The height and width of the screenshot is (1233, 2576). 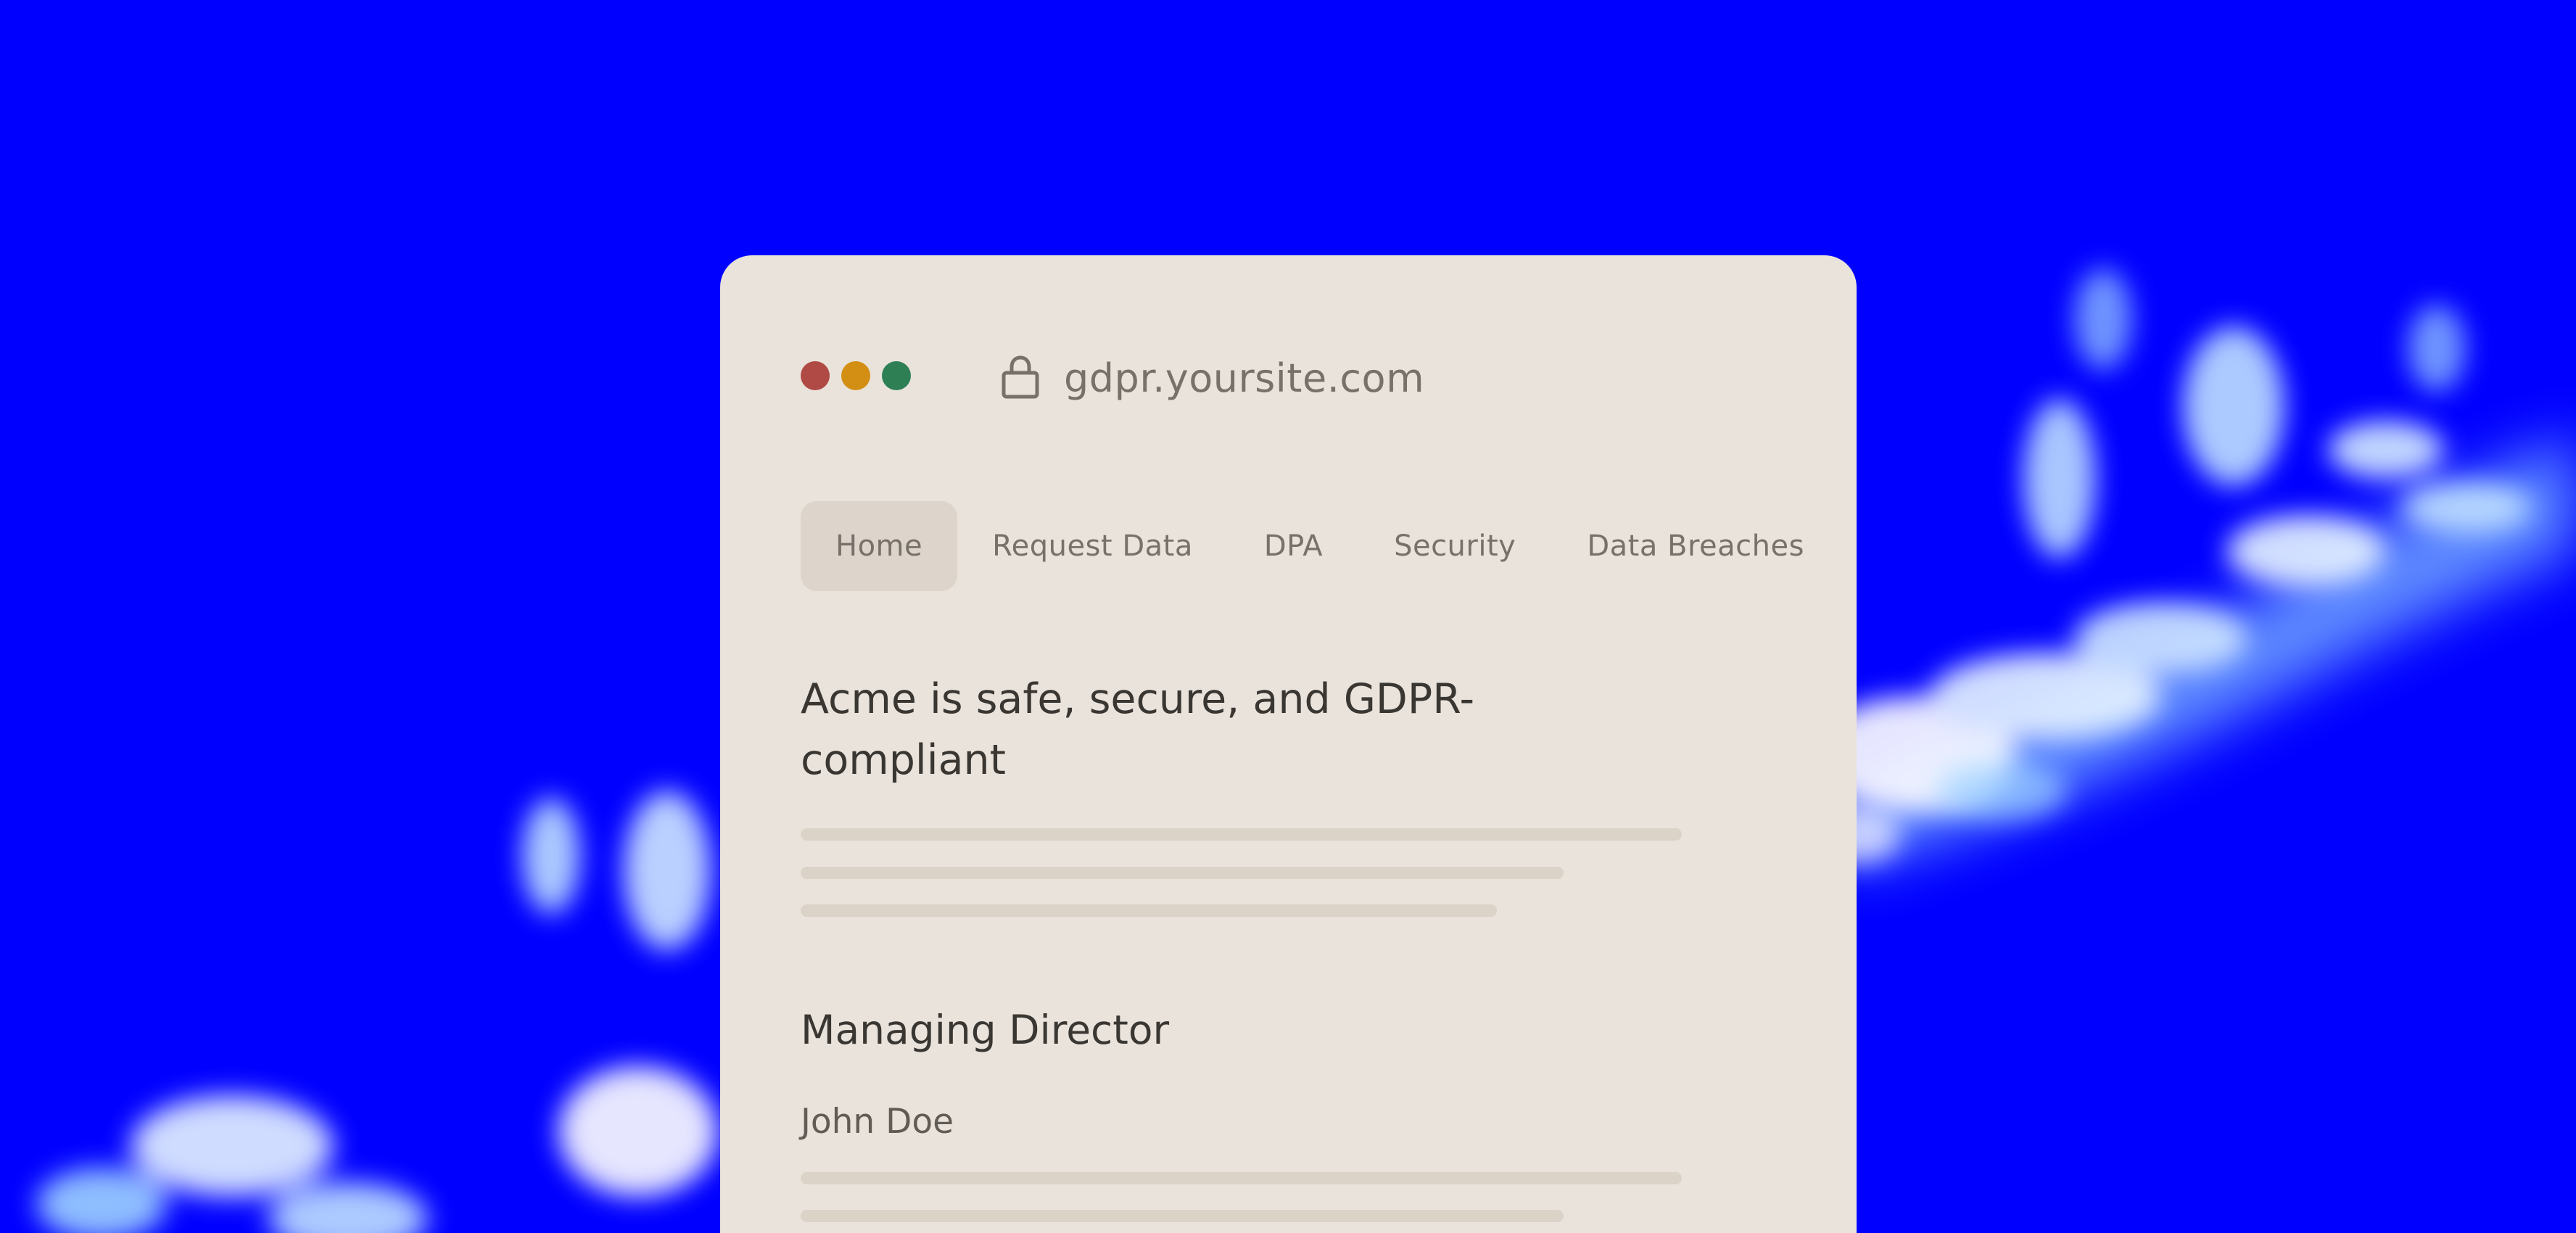 What do you see at coordinates (1695, 546) in the screenshot?
I see `tab-data-breaches: Data Breaches` at bounding box center [1695, 546].